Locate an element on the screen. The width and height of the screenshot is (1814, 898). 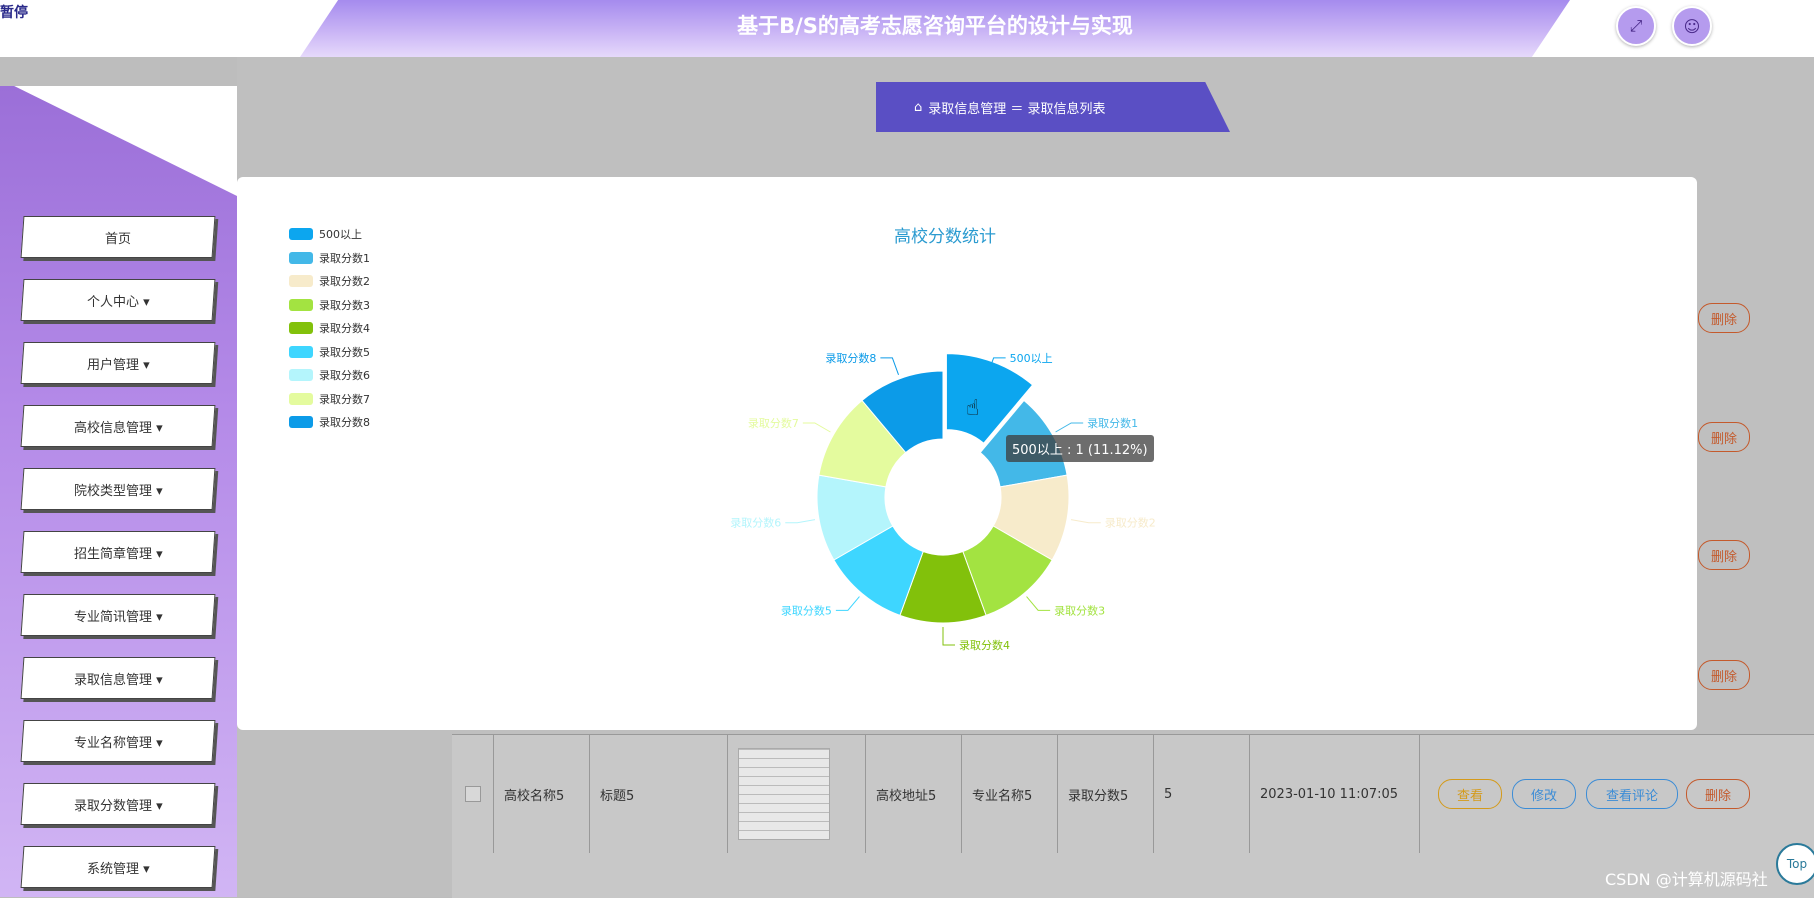
cell-count: 5 is located at coordinates (1202, 794).